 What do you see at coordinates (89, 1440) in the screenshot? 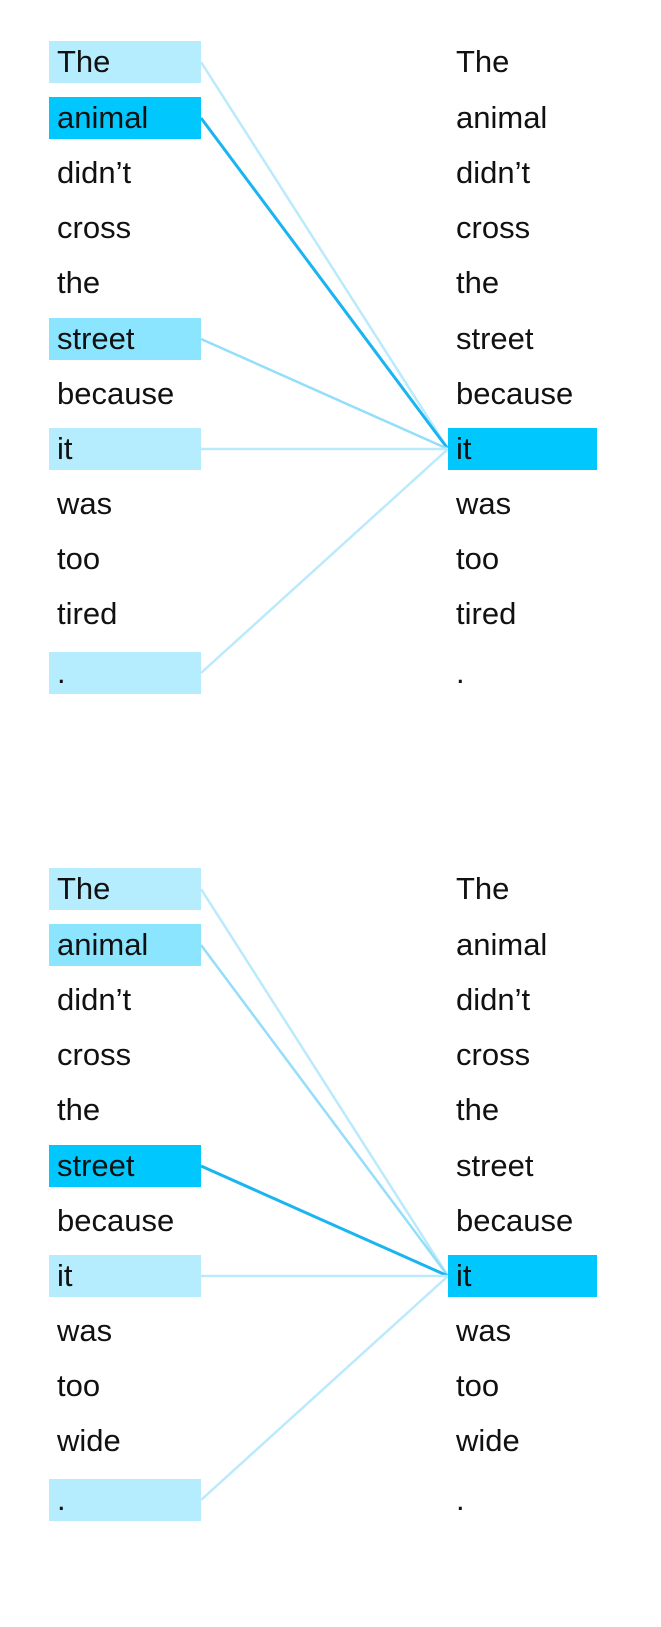
I see `left-token: wide` at bounding box center [89, 1440].